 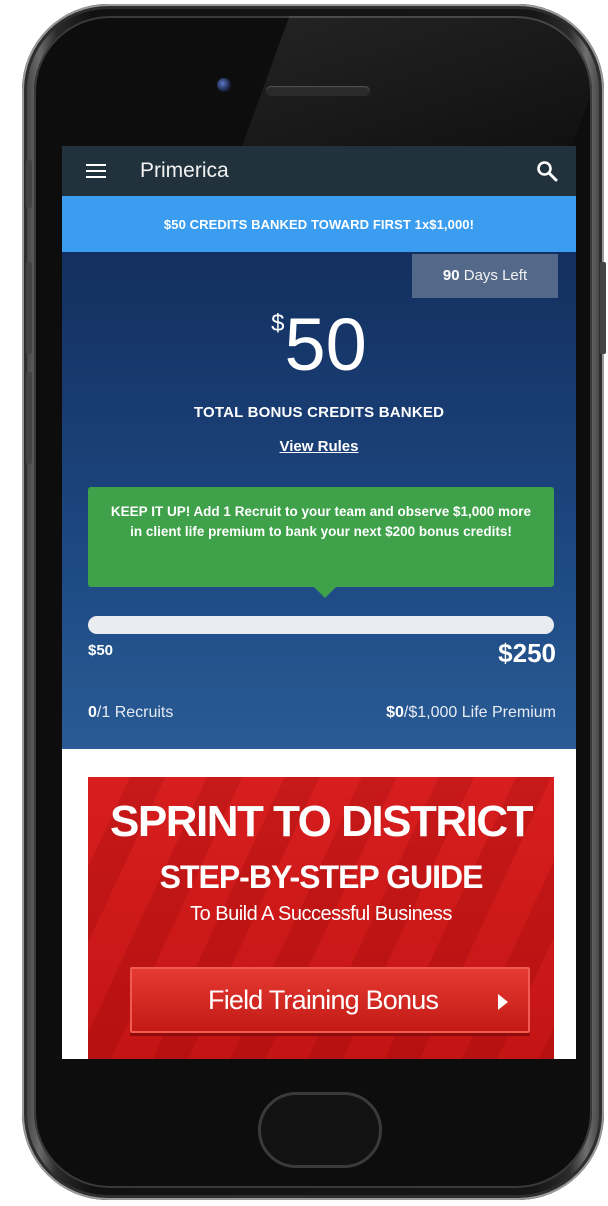 What do you see at coordinates (451, 275) in the screenshot?
I see `days-left-number: 90` at bounding box center [451, 275].